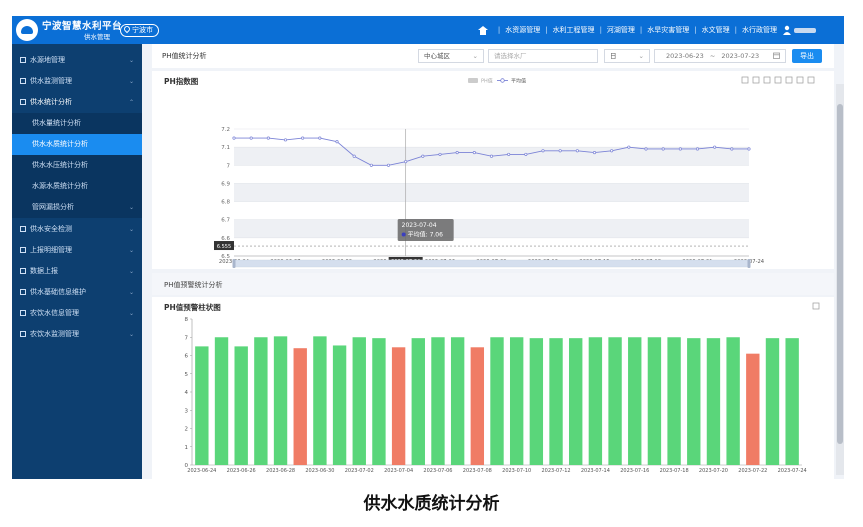 The height and width of the screenshot is (527, 863). Describe the element at coordinates (82, 26) in the screenshot. I see `app-title: 宁波智慧水利平台` at that location.